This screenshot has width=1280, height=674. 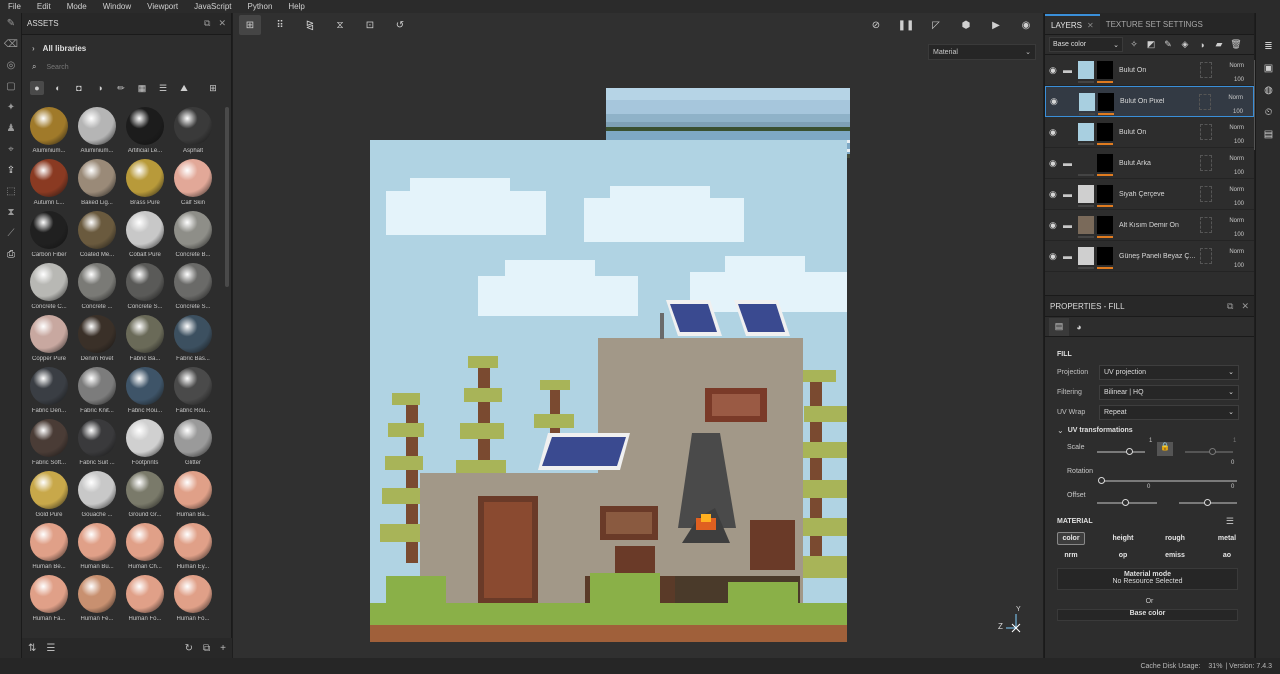 I want to click on chip-op: op, so click(x=1123, y=555).